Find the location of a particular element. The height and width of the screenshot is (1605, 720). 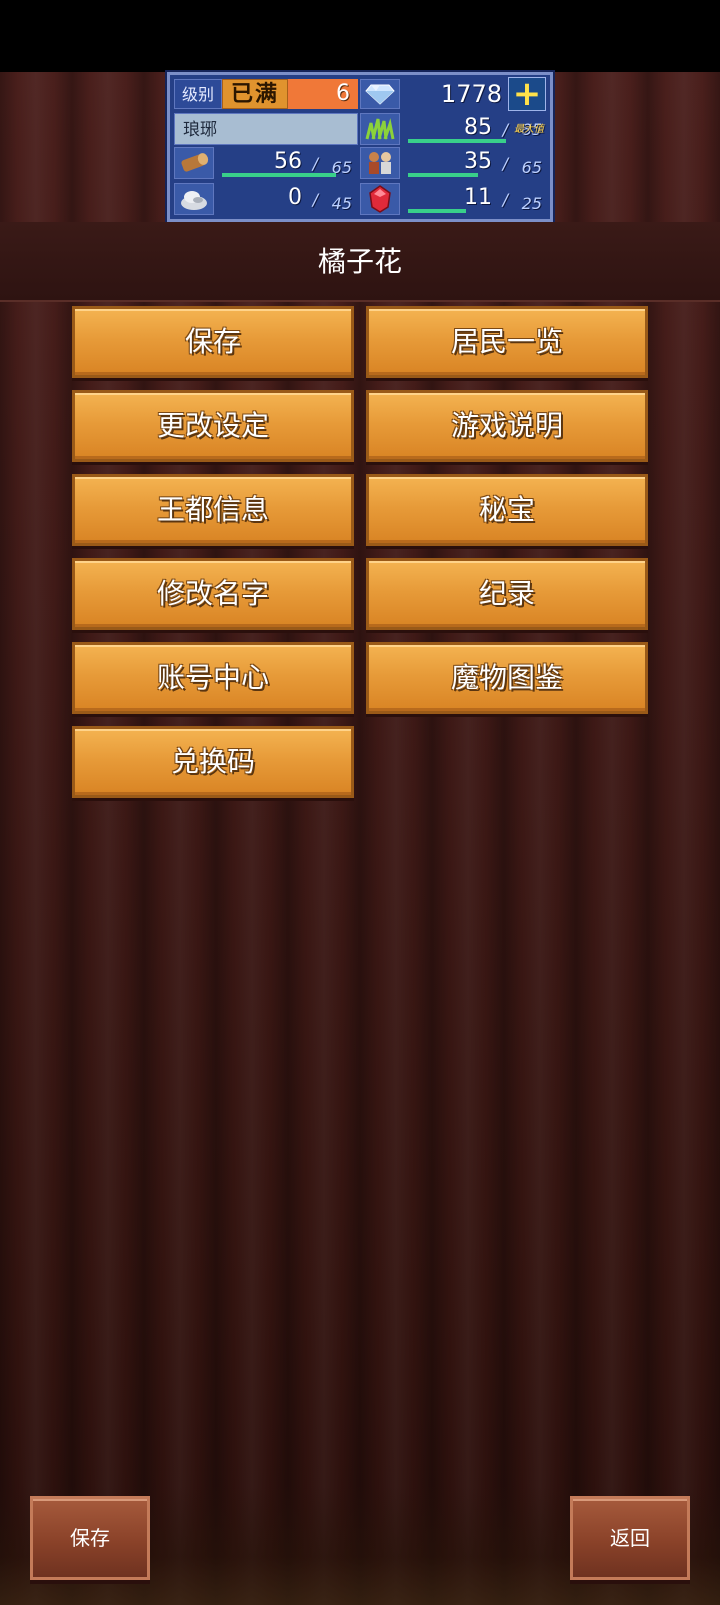

level-label: 级别 is located at coordinates (198, 94).